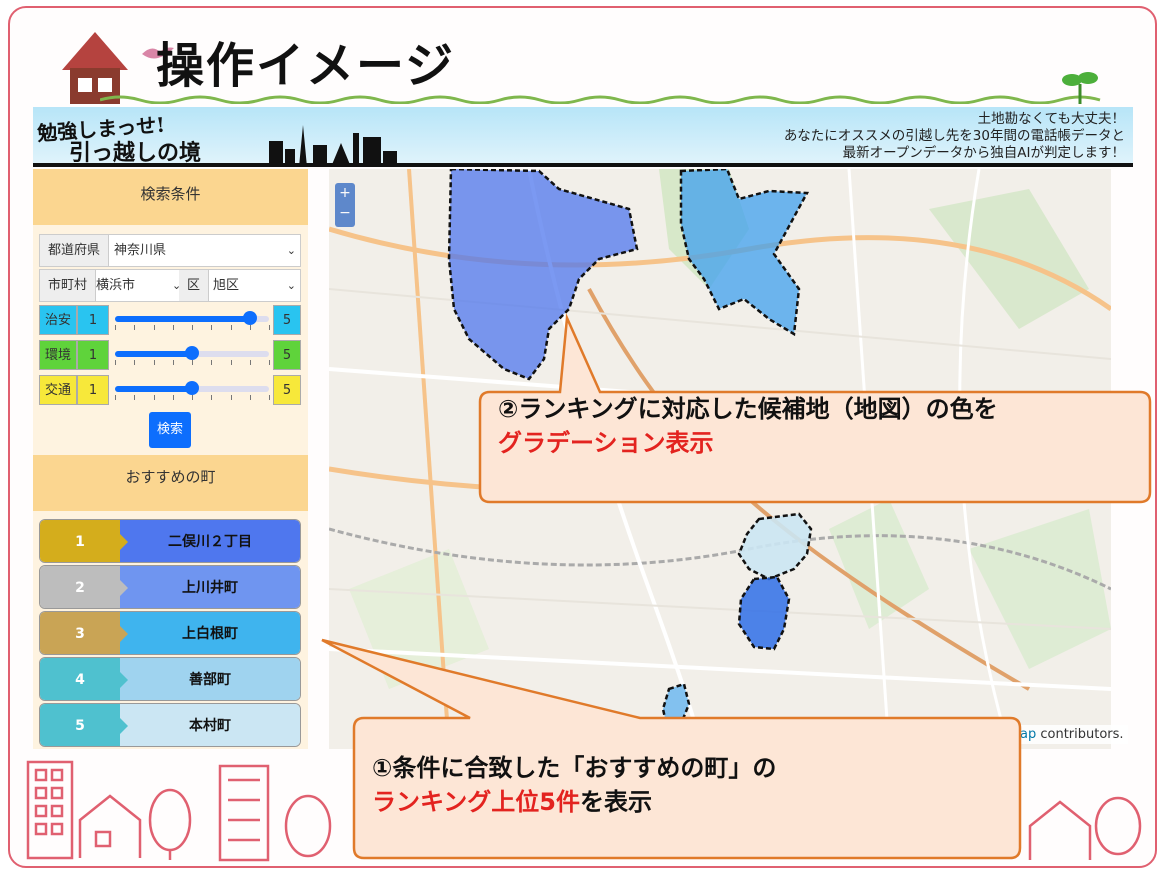  Describe the element at coordinates (58, 355) in the screenshot. I see `slider-environment-label: 環境` at that location.